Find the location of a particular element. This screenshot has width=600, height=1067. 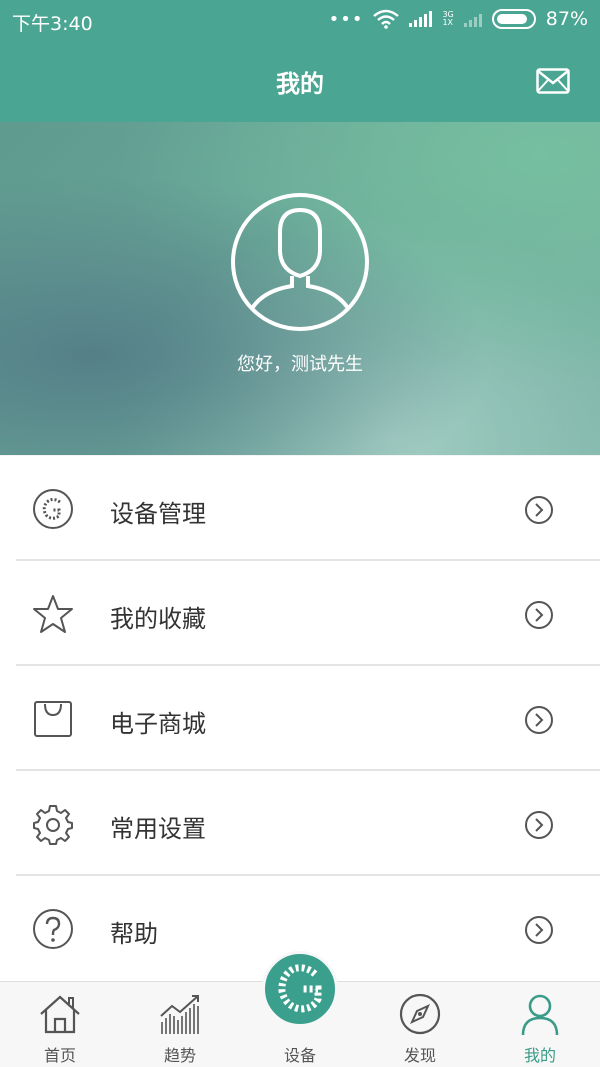

trend-chart-icon is located at coordinates (179, 1014).